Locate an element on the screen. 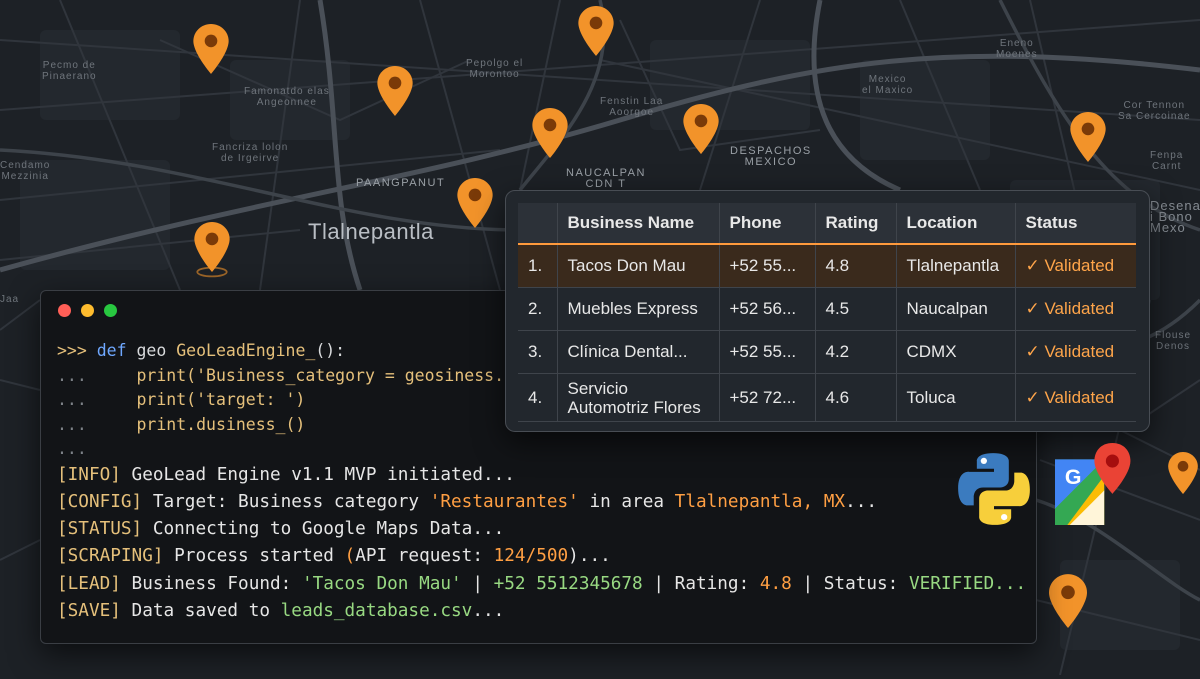 The image size is (1200, 679). column-header-phone: Phone is located at coordinates (767, 224).